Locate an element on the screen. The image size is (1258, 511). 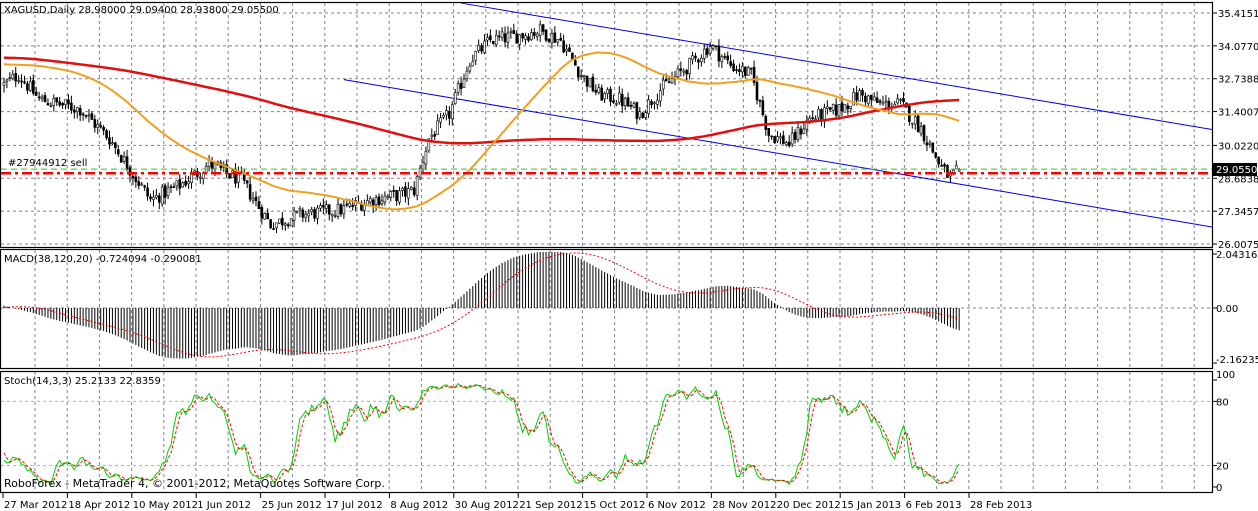
horizontal-lines is located at coordinates (606, 171).